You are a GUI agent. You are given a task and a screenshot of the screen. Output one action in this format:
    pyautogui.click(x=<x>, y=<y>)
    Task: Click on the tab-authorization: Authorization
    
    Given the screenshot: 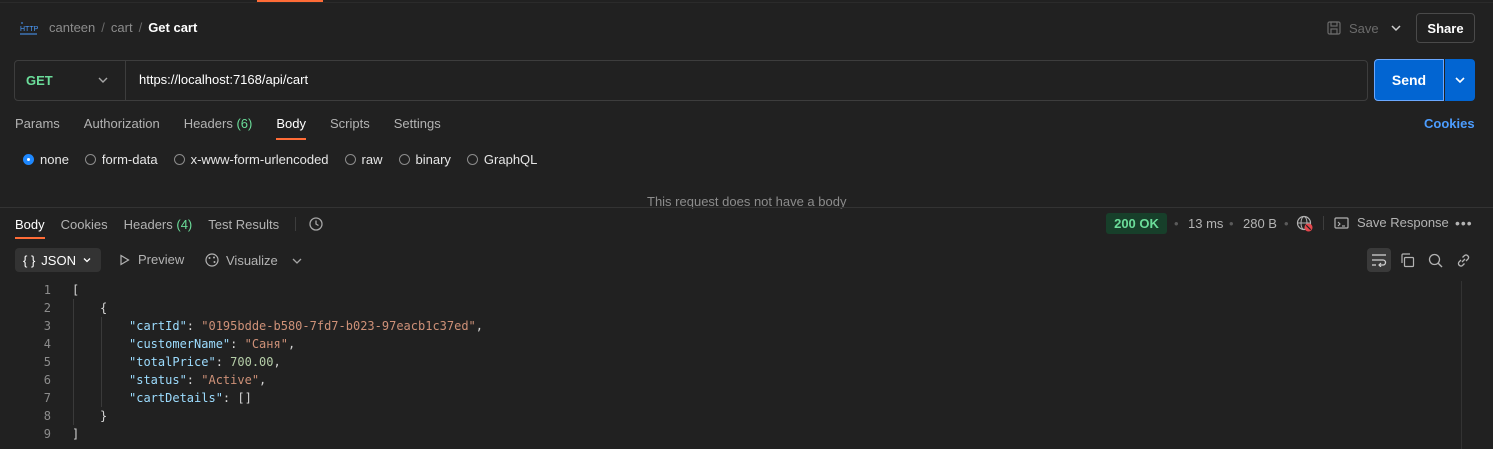 What is the action you would take?
    pyautogui.click(x=122, y=127)
    